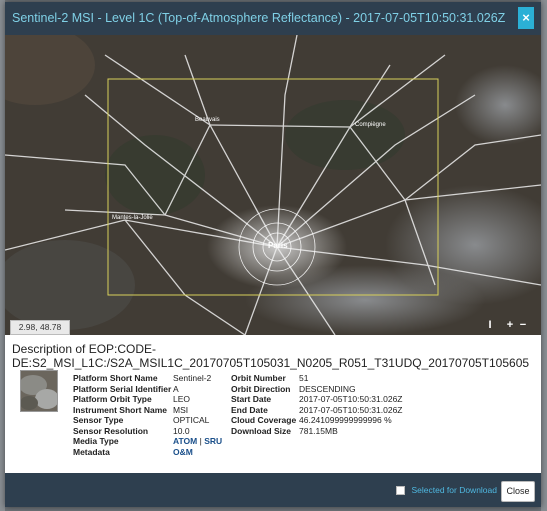  I want to click on attr-value: OPTICAL, so click(191, 420).